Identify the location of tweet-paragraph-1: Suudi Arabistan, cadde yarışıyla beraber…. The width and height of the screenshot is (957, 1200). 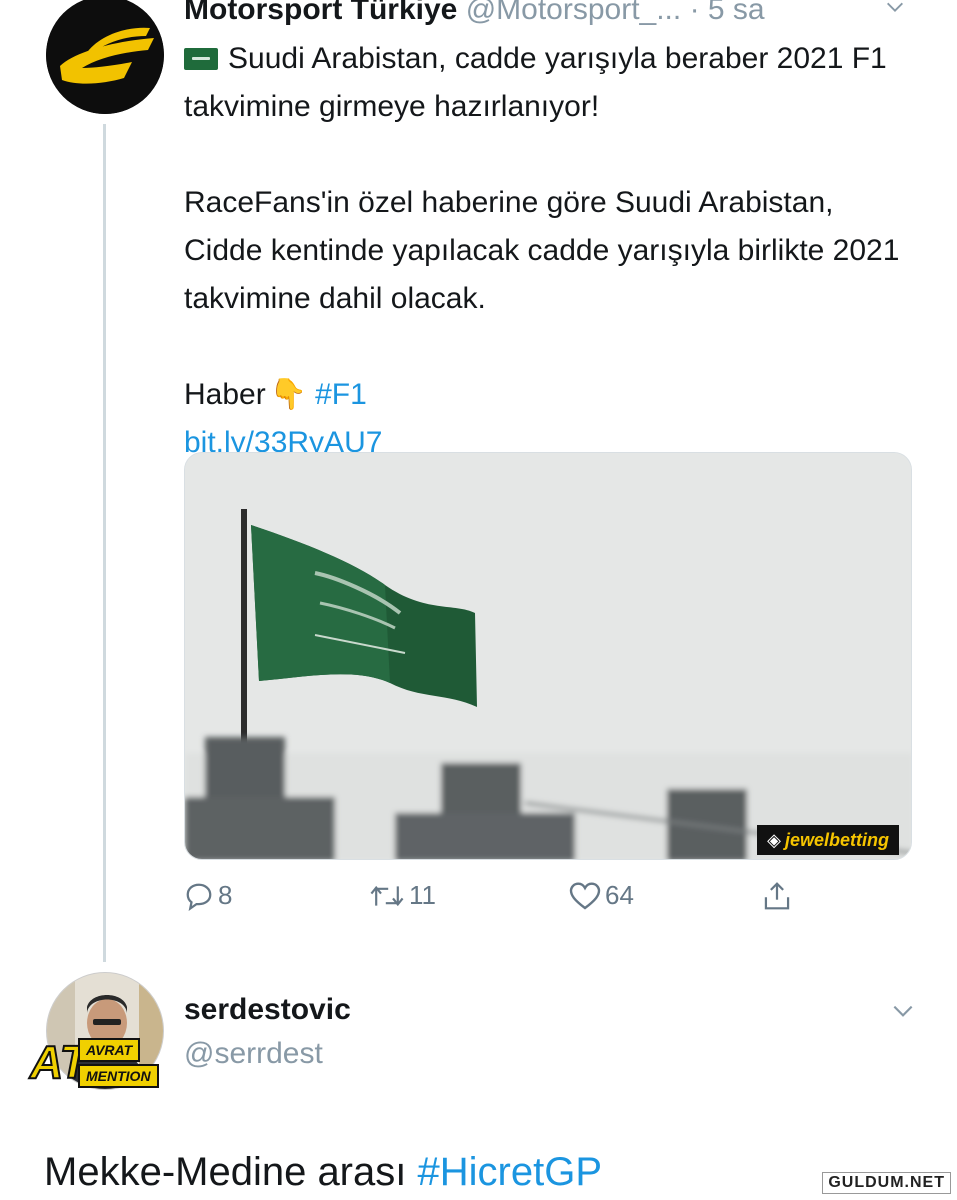
(549, 83).